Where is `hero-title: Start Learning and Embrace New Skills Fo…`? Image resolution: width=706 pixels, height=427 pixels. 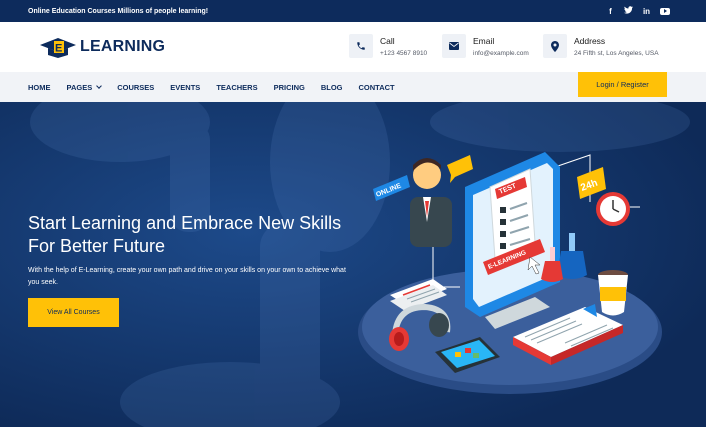 hero-title: Start Learning and Embrace New Skills Fo… is located at coordinates (185, 234).